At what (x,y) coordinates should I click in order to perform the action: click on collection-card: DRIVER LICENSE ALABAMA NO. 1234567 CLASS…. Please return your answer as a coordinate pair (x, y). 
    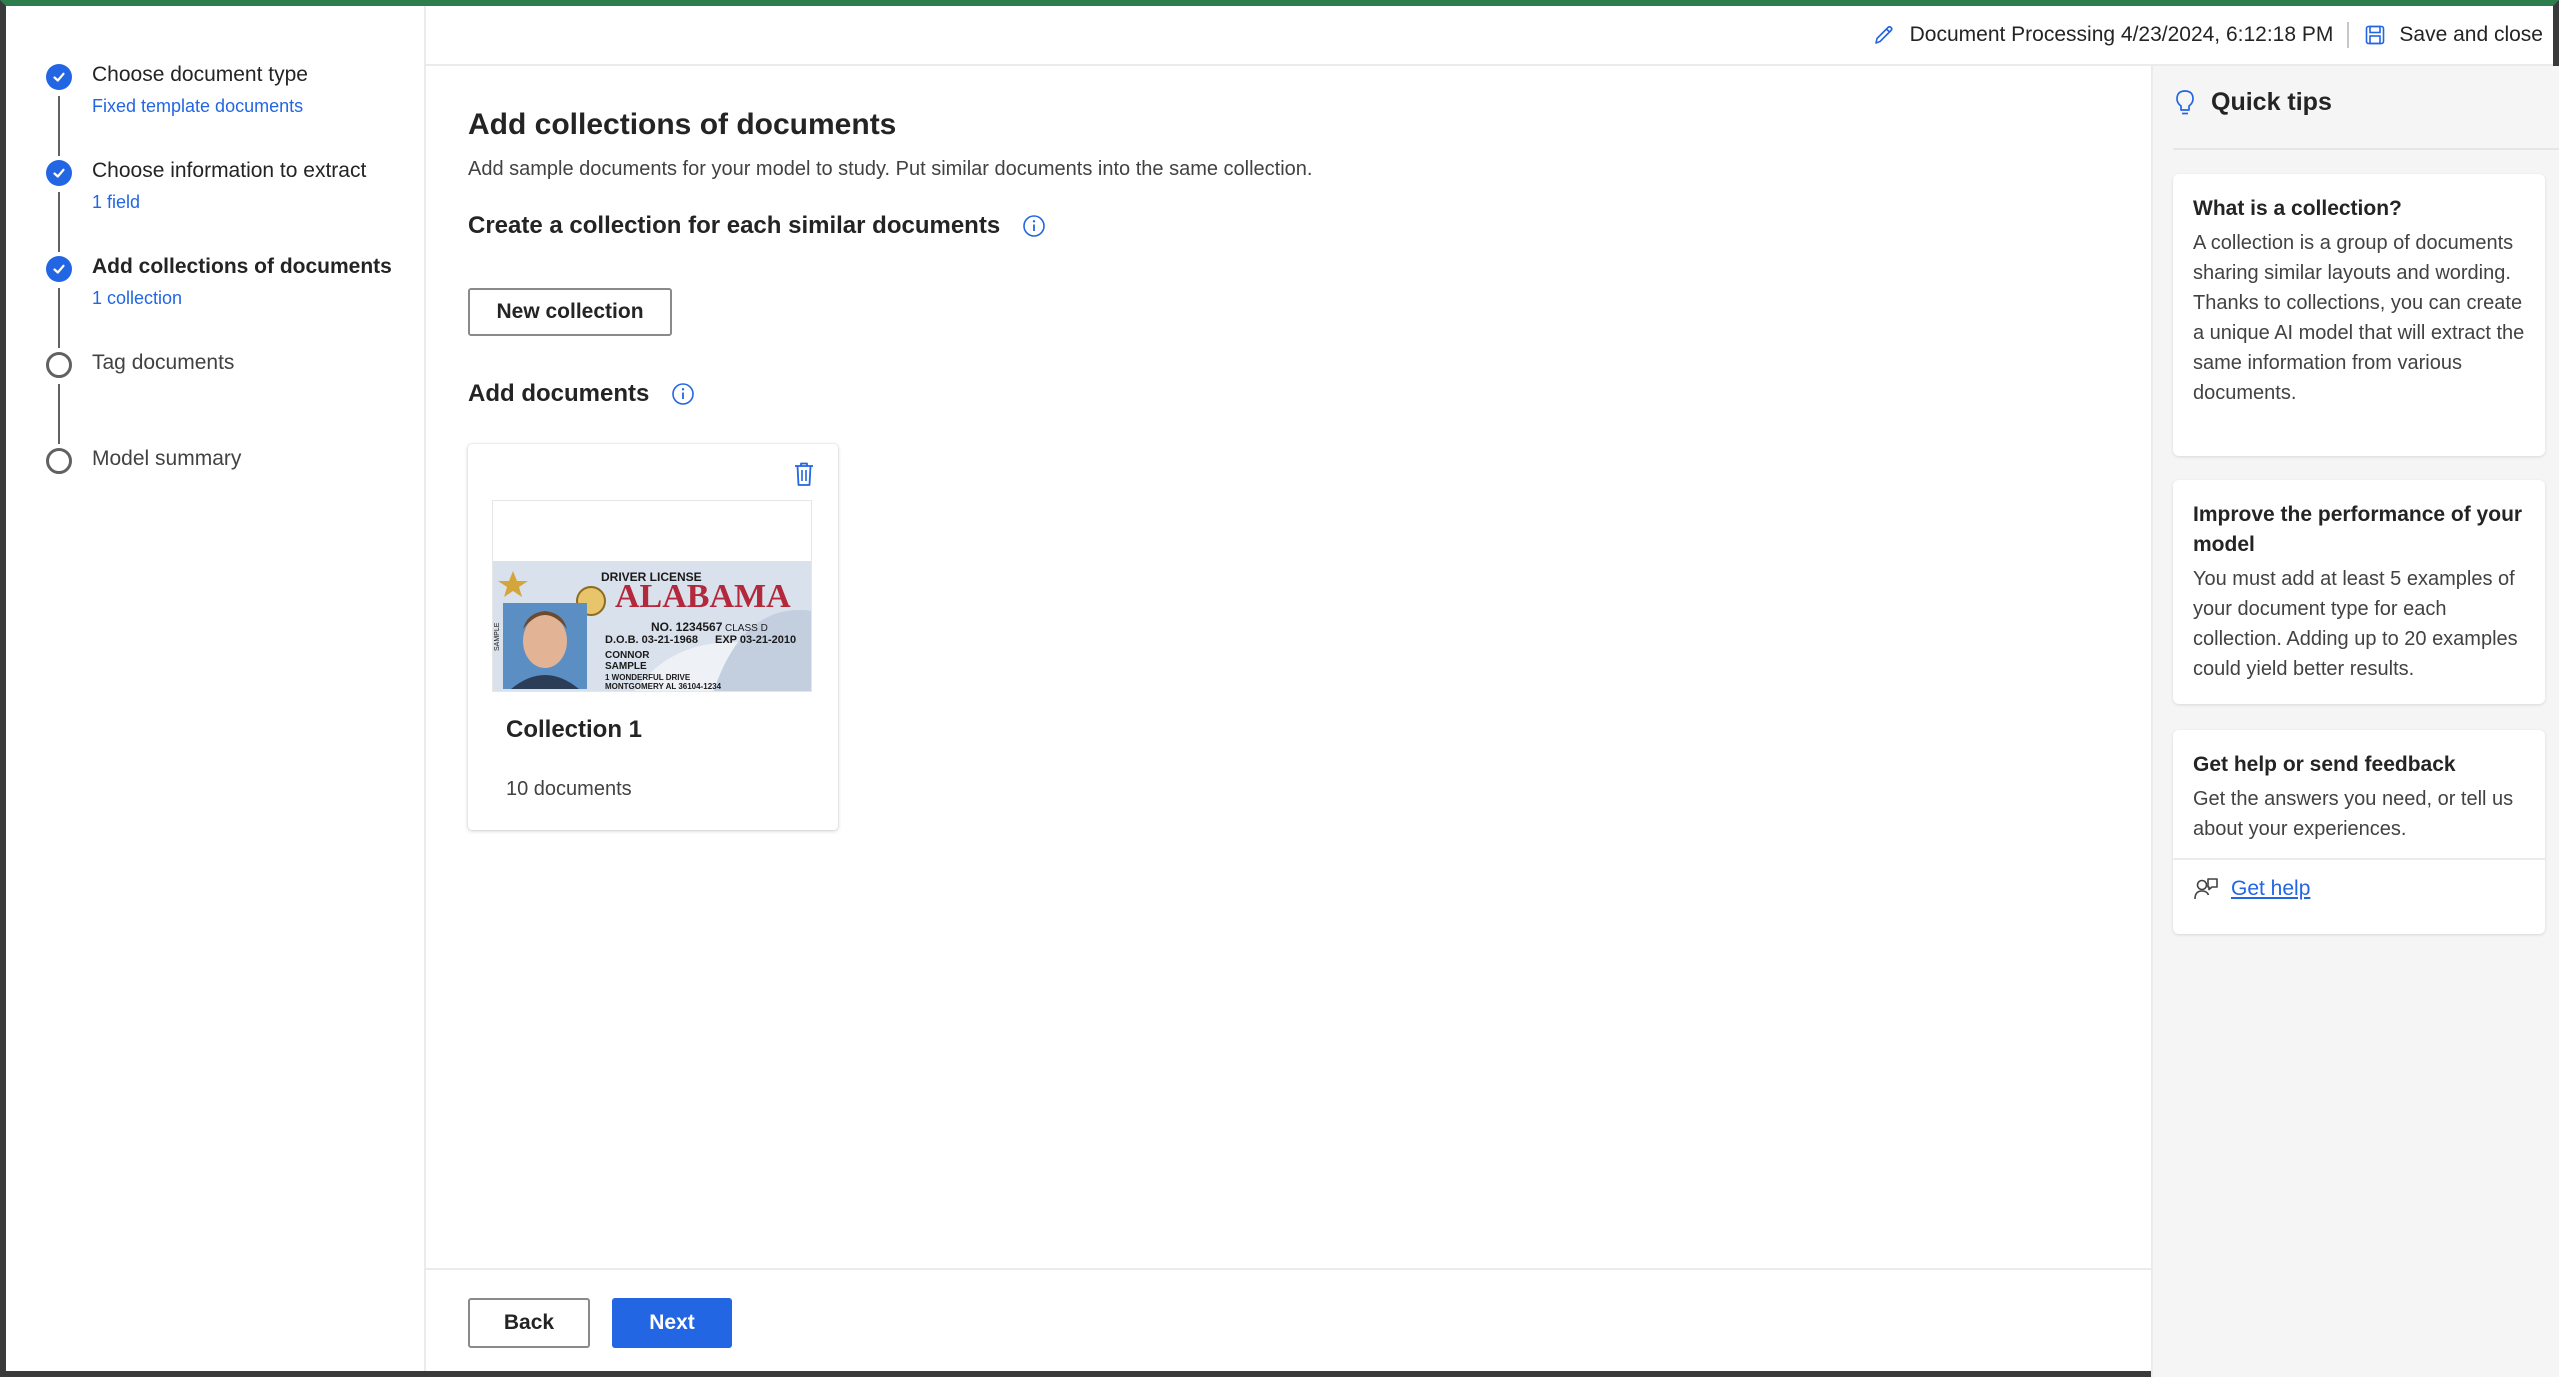
    Looking at the image, I should click on (653, 637).